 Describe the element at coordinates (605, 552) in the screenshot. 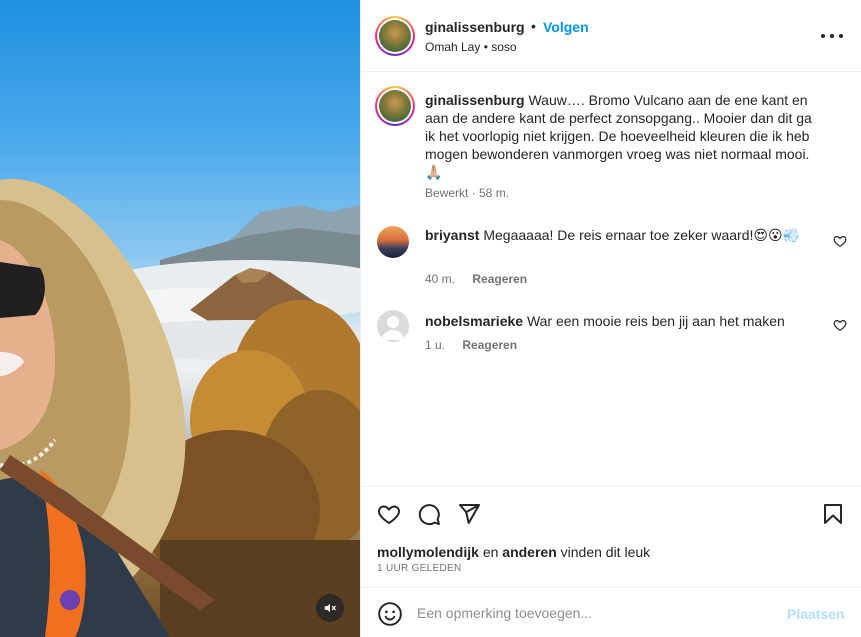

I see `likes-suffix: vinden dit leuk` at that location.